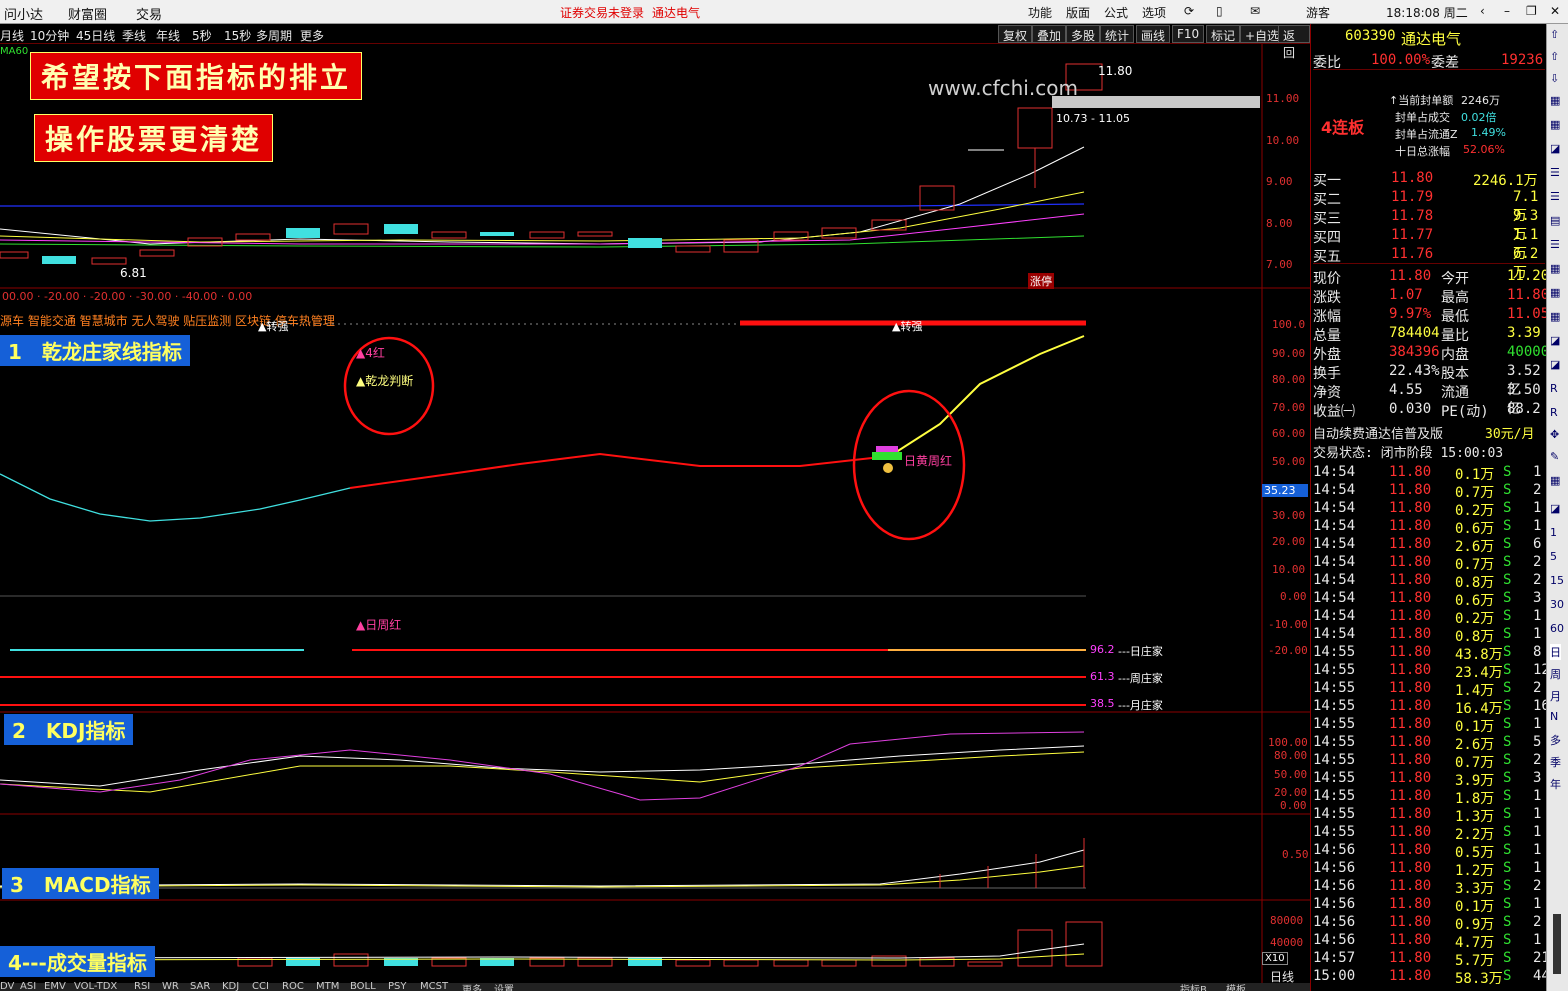 This screenshot has height=991, width=1568. What do you see at coordinates (1537, 490) in the screenshot?
I see `tick-count: 2` at bounding box center [1537, 490].